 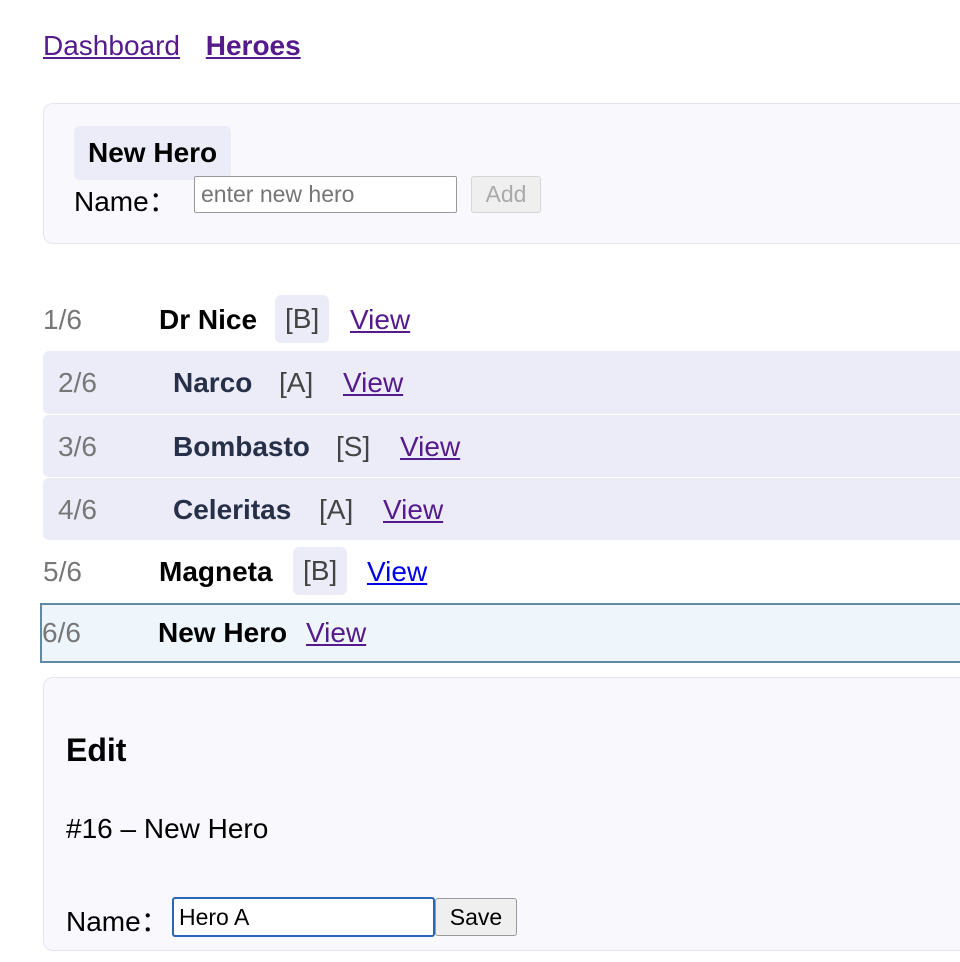 What do you see at coordinates (501, 173) in the screenshot?
I see `add-hero-card: New Hero Name： Add` at bounding box center [501, 173].